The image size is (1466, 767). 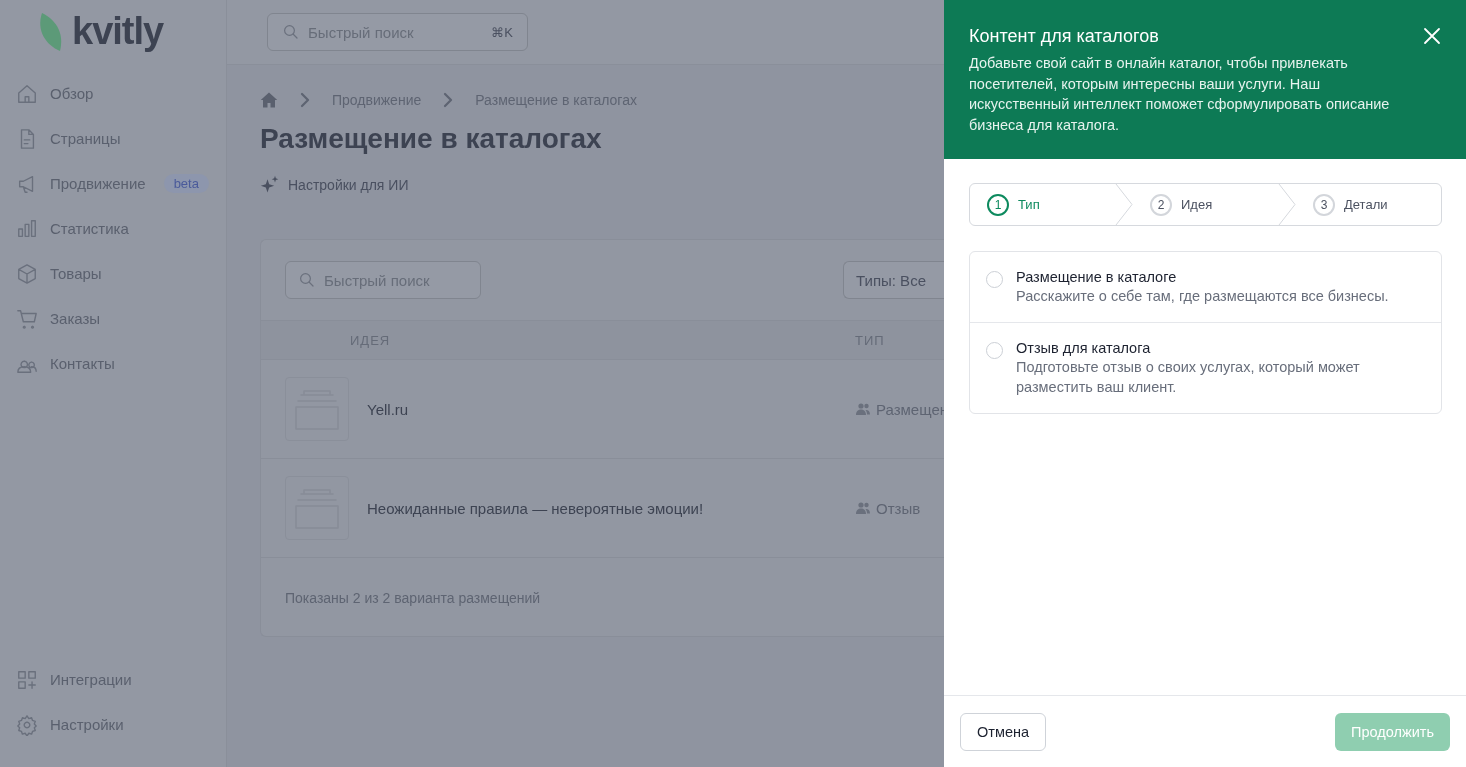 I want to click on sidebar-item: Продвижение beta, so click(x=113, y=183).